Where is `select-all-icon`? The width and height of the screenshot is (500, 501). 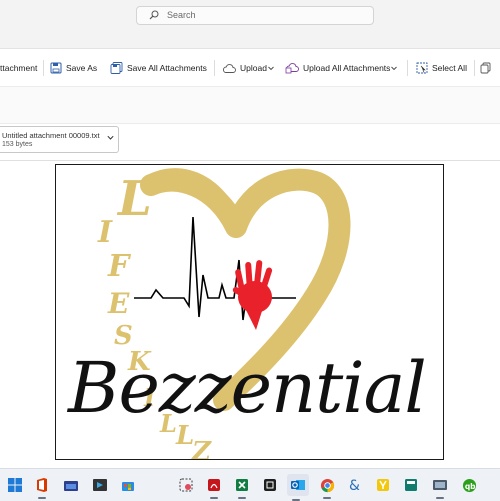
select-all-icon is located at coordinates (422, 68).